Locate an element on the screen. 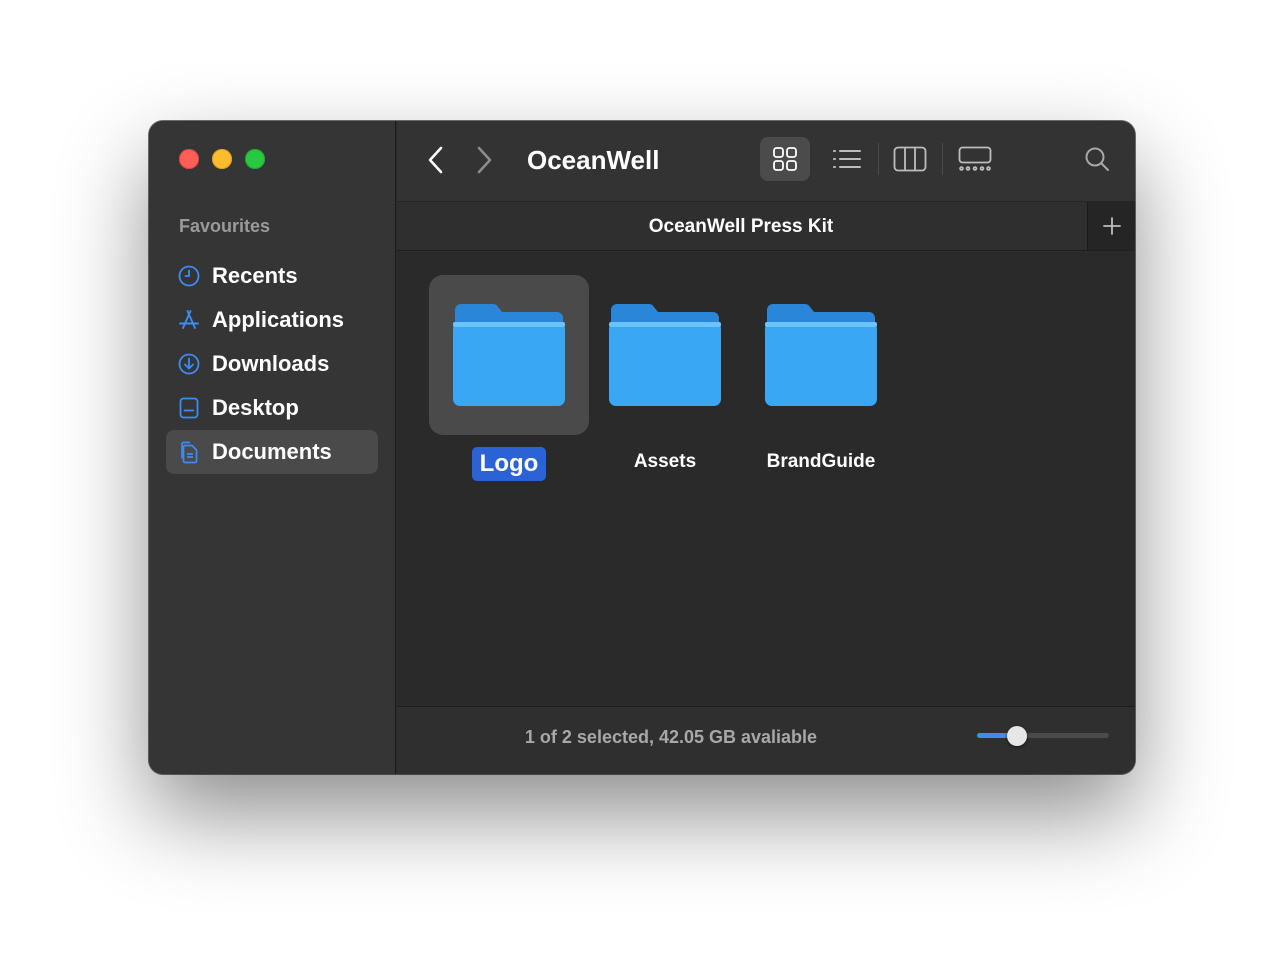  sidebar-item-label: Desktop is located at coordinates (255, 407).